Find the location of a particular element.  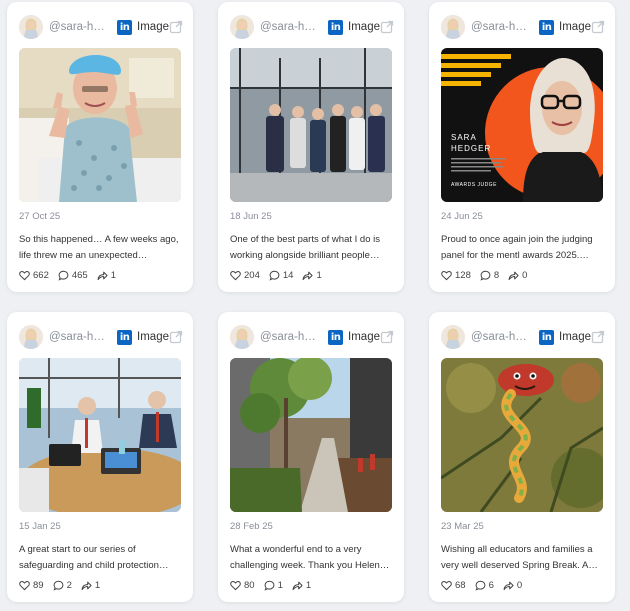

comments-stat: 6 is located at coordinates (484, 585).